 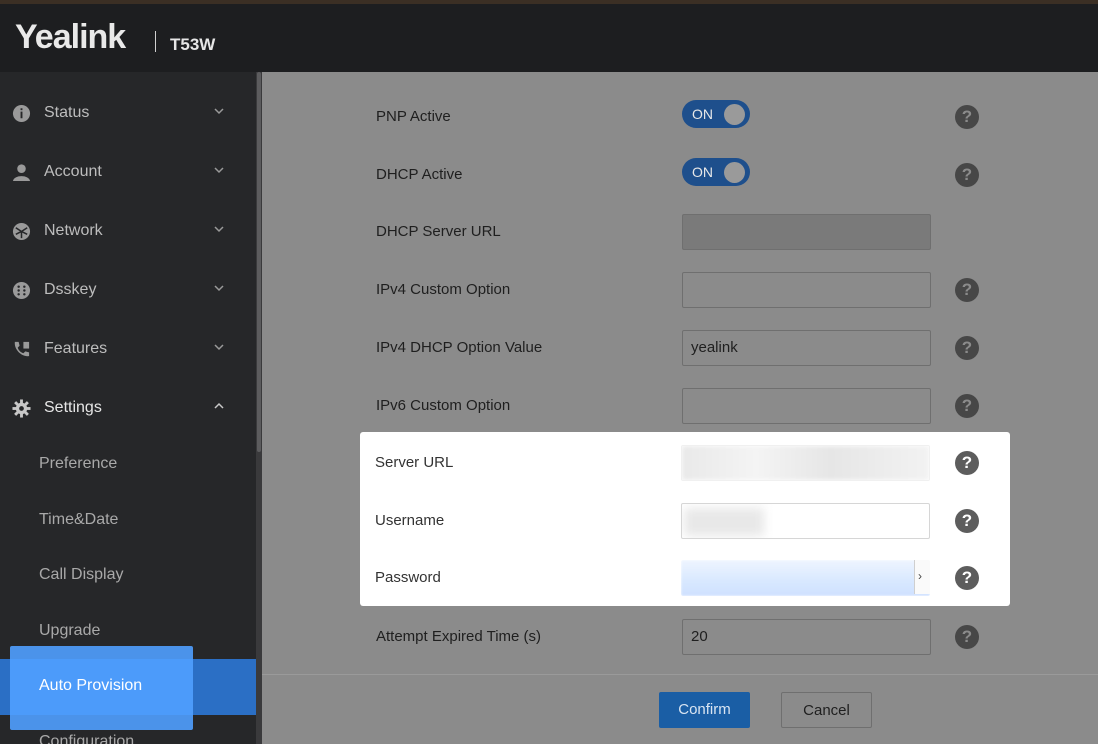 I want to click on row-dhcp-server-url: DHCP Server URL, so click(x=680, y=243).